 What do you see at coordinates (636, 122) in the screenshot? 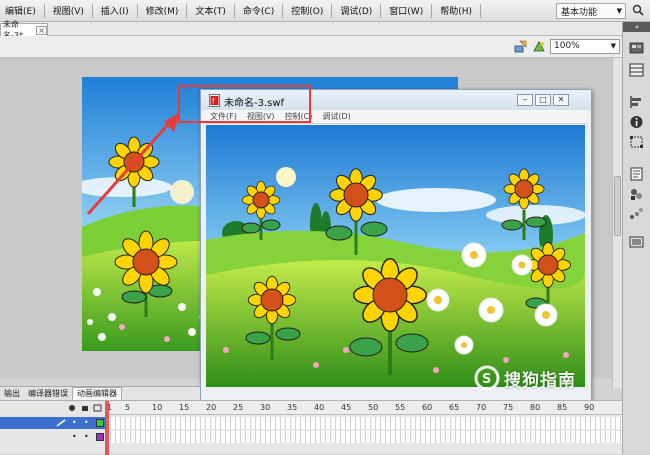
I see `info-icon` at bounding box center [636, 122].